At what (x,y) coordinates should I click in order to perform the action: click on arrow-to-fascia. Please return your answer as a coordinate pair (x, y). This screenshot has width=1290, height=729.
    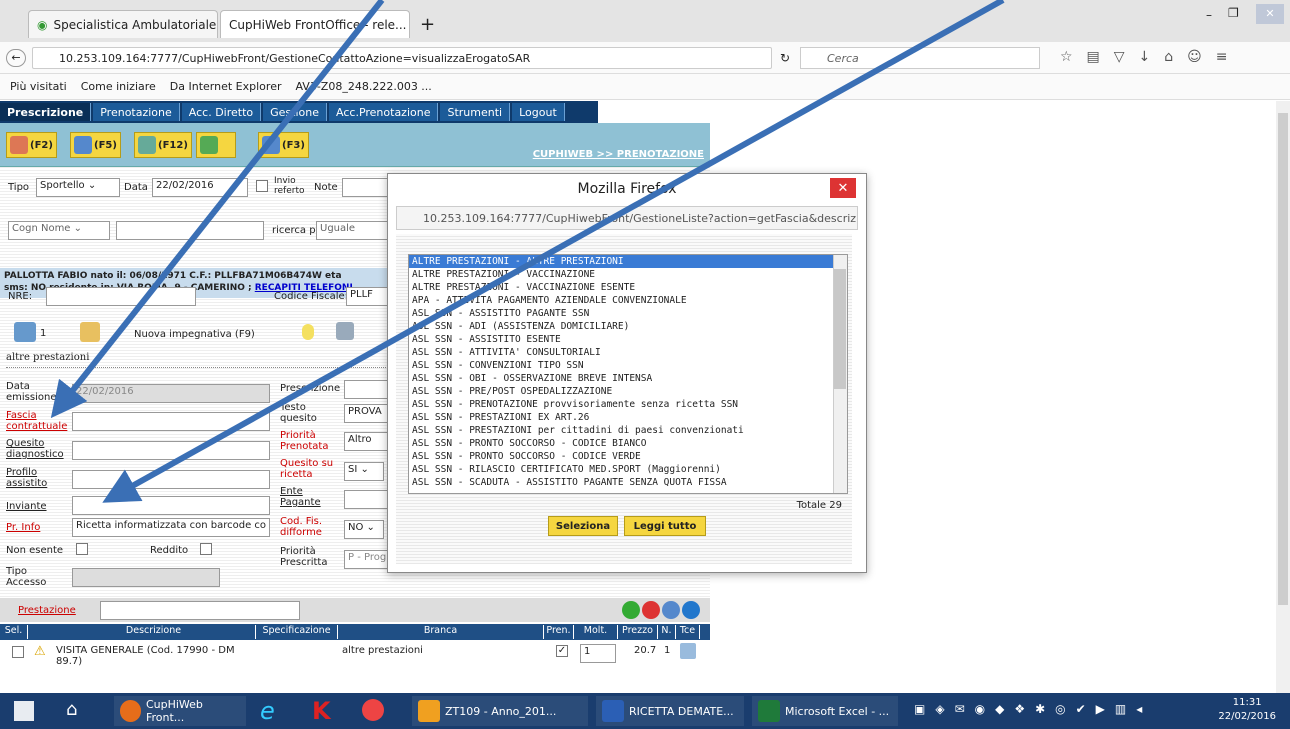
    Looking at the image, I should click on (217, 209).